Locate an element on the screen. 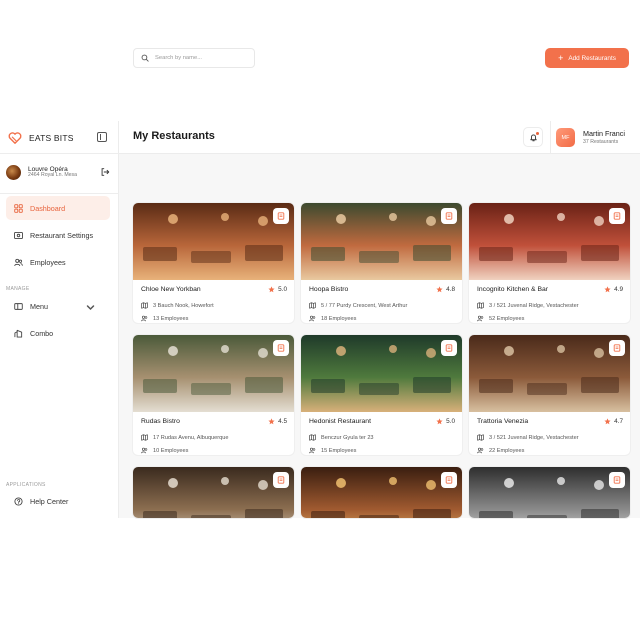 The height and width of the screenshot is (640, 640). restaurant-name: Rudas Bistro is located at coordinates (160, 421).